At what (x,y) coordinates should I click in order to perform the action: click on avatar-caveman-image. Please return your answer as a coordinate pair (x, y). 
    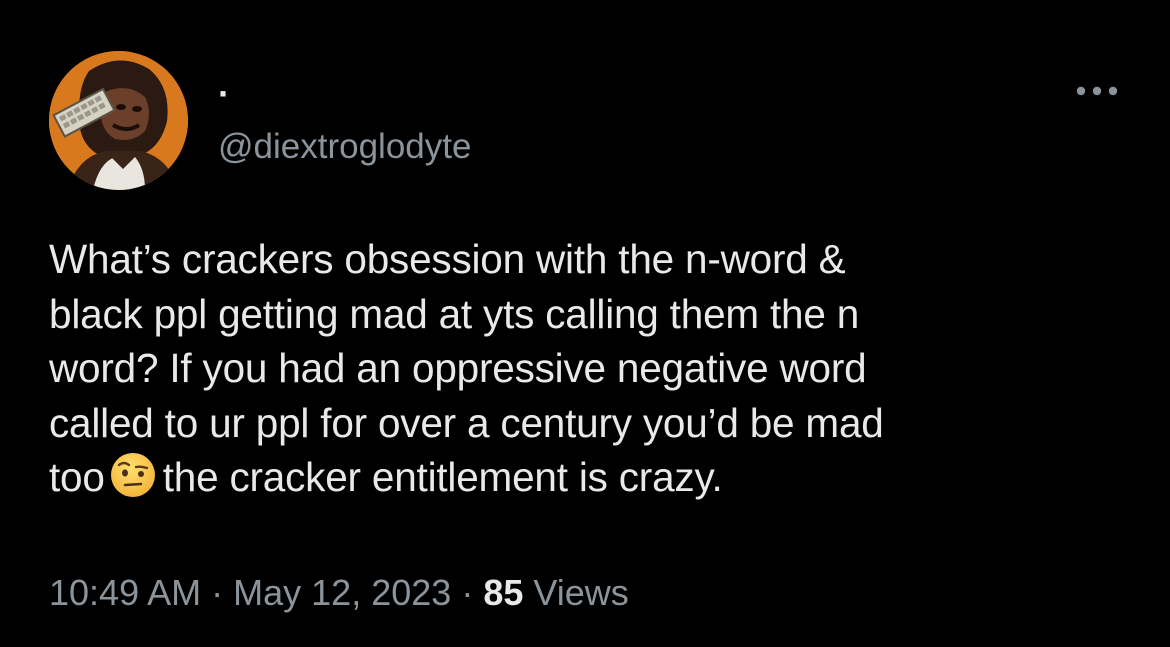
    Looking at the image, I should click on (118, 120).